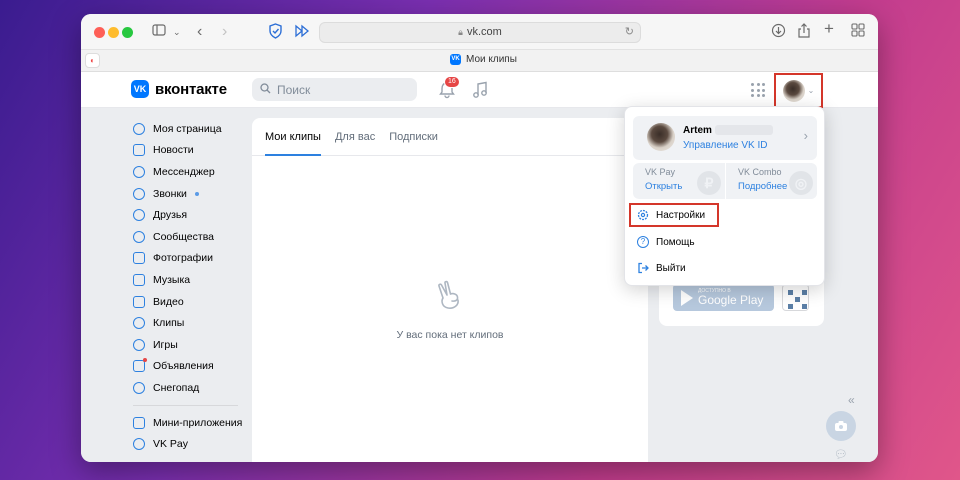 This screenshot has height=480, width=960. What do you see at coordinates (681, 215) in the screenshot?
I see `settings-label: Настройки` at bounding box center [681, 215].